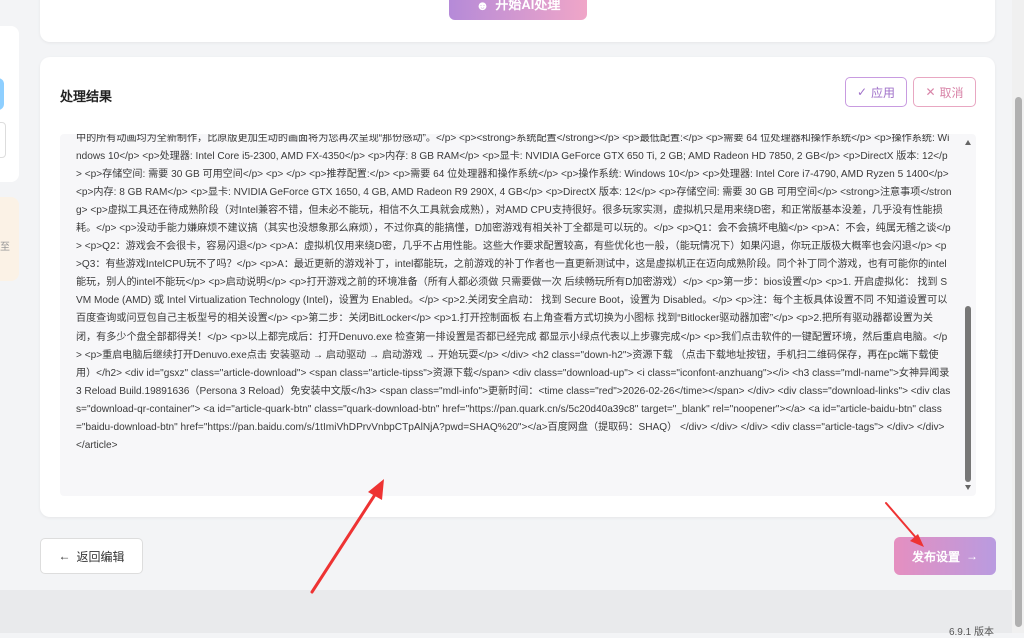 This screenshot has width=1024, height=638. What do you see at coordinates (968, 394) in the screenshot?
I see `textarea-scroll-thumb` at bounding box center [968, 394].